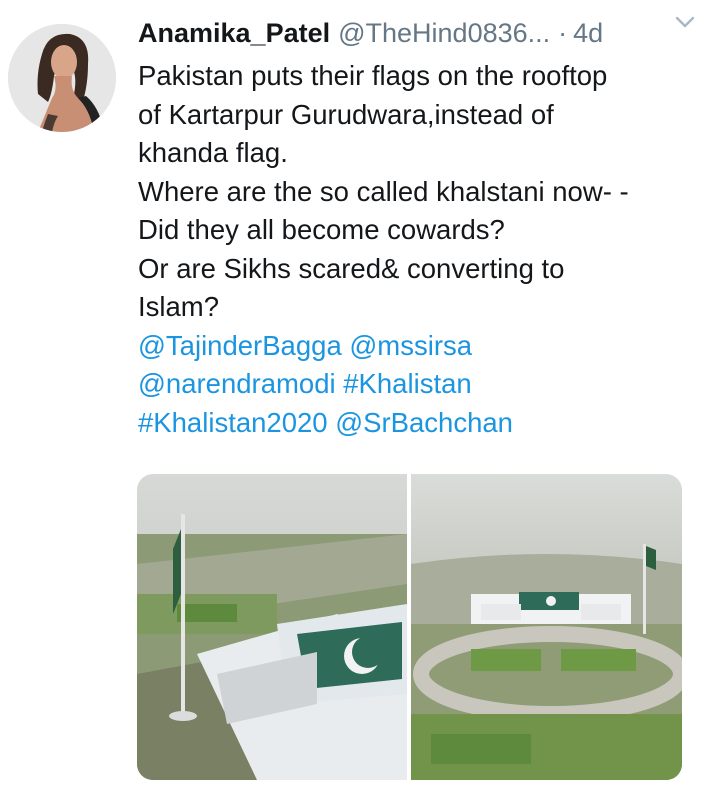 The width and height of the screenshot is (705, 792). Describe the element at coordinates (588, 33) in the screenshot. I see `tweet-timestamp: 4d` at that location.